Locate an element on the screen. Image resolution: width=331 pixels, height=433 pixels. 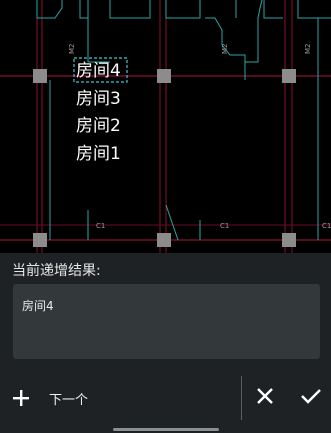
home-indicator is located at coordinates (166, 429).